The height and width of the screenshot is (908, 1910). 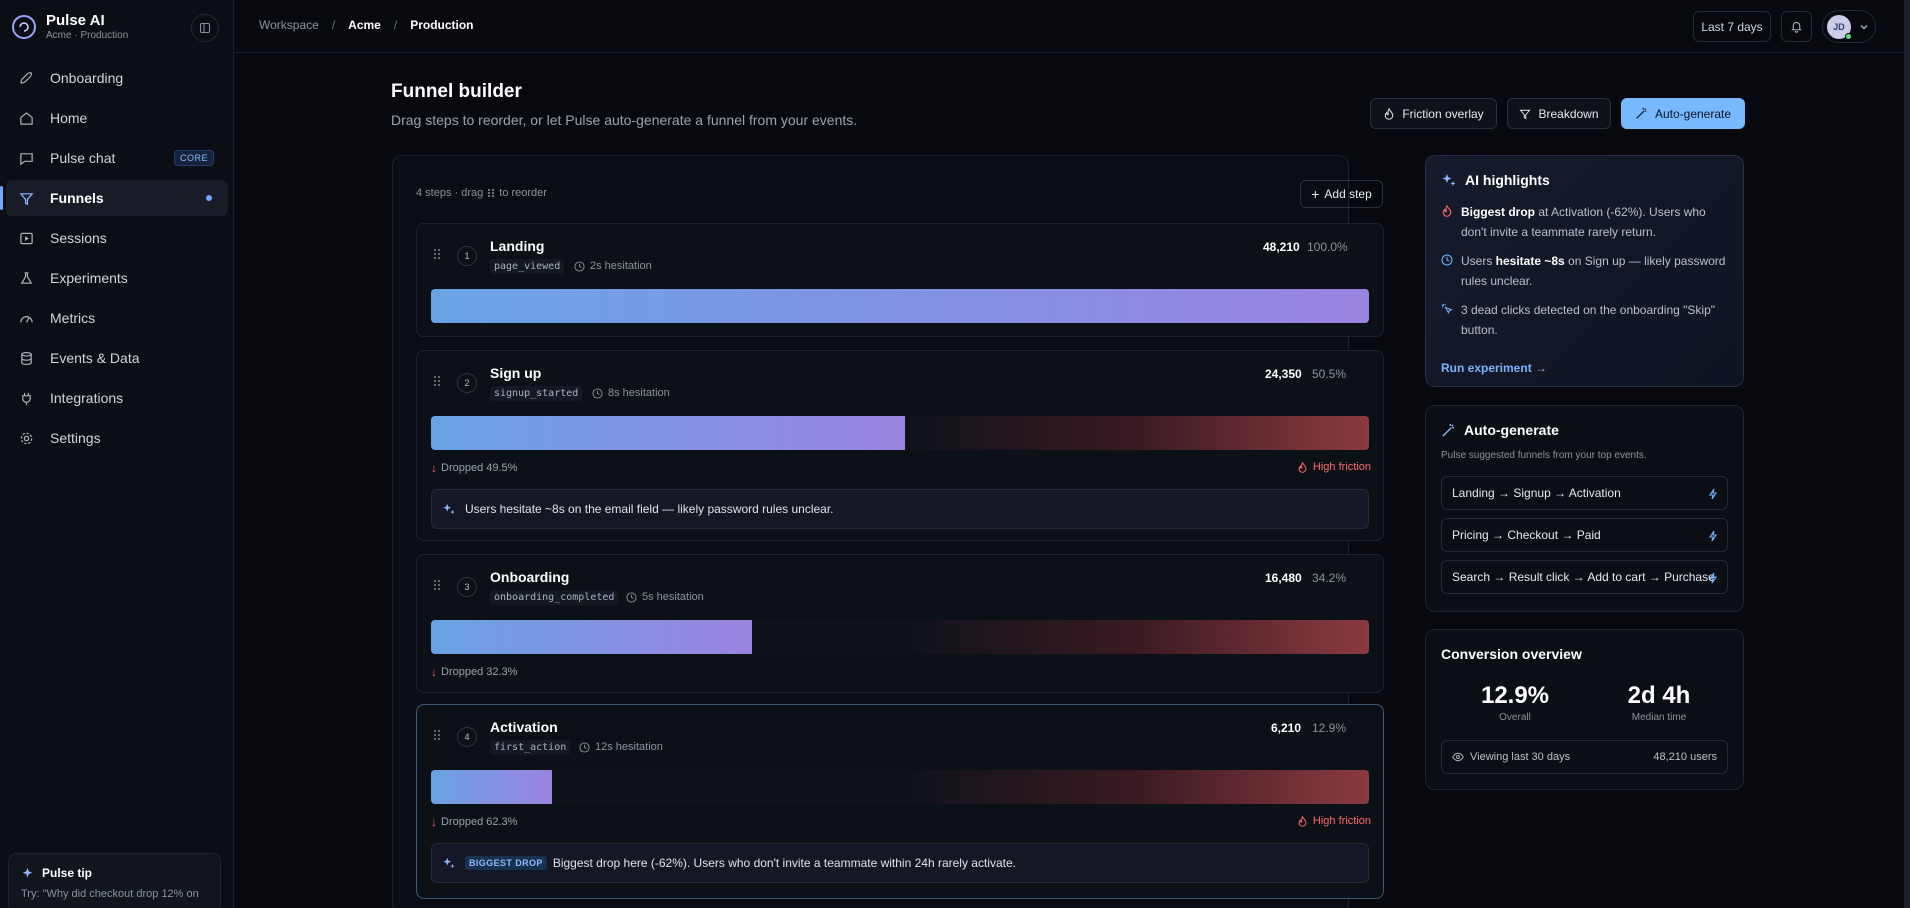 I want to click on collapse-sidebar-button, so click(x=205, y=28).